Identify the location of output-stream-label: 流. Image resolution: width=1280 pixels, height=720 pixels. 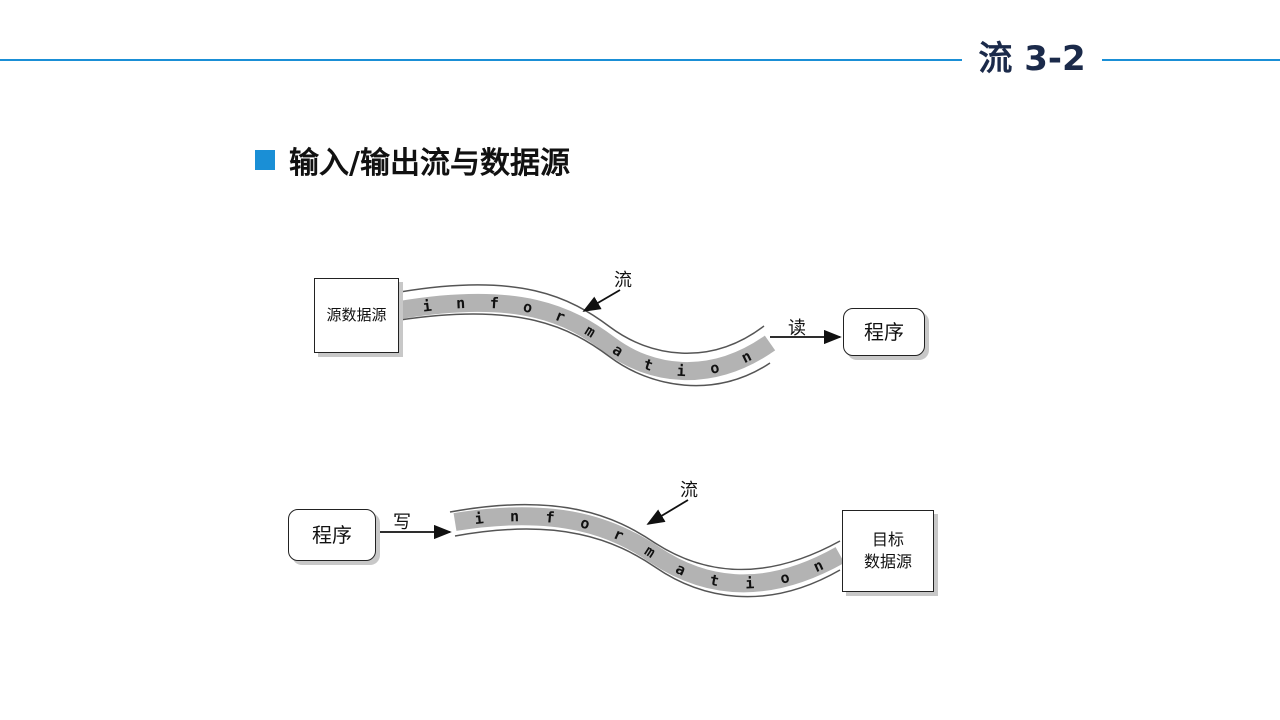
(689, 490).